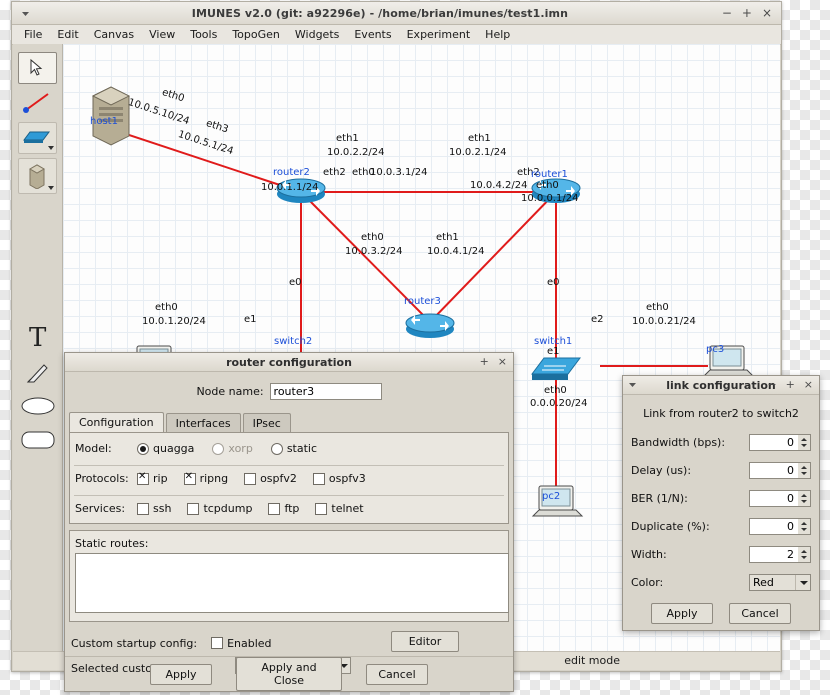  I want to click on protocols-label: Protocols:, so click(102, 478).